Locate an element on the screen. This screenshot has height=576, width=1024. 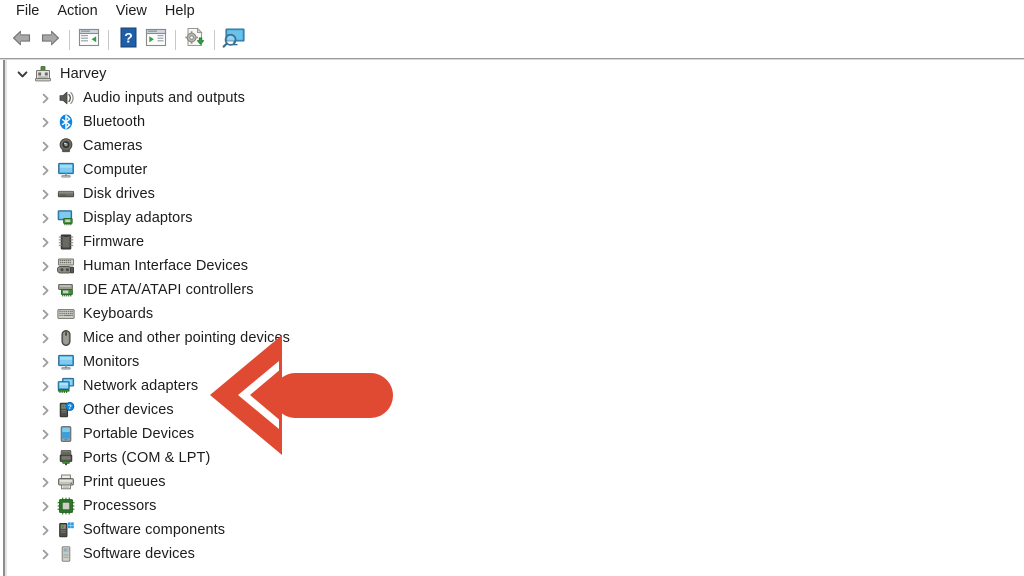
help-button: ? is located at coordinates (128, 40).